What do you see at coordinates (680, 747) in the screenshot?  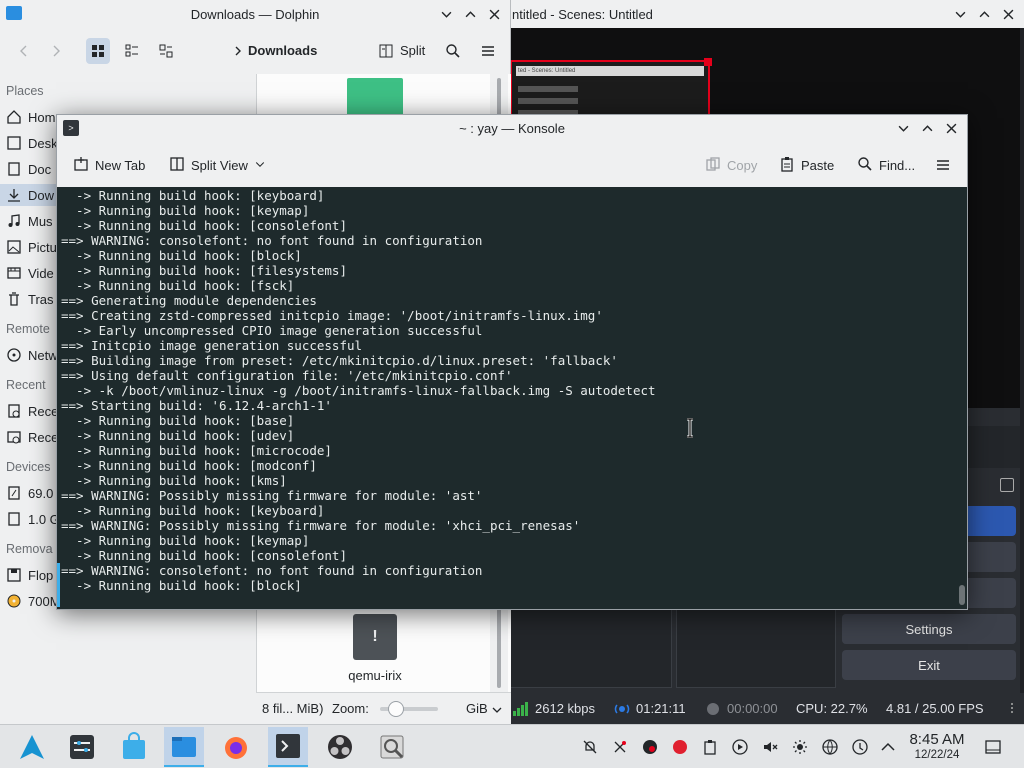 I see `recording-indicator-icon` at bounding box center [680, 747].